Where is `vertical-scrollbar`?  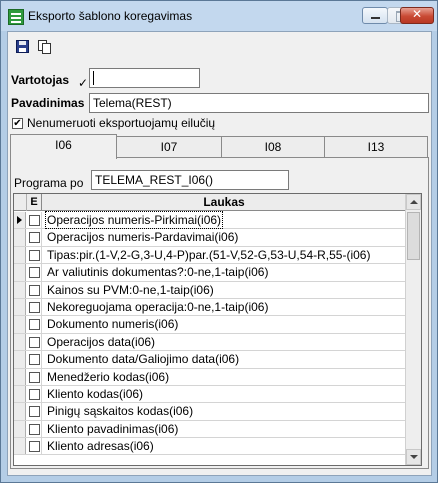 vertical-scrollbar is located at coordinates (413, 329).